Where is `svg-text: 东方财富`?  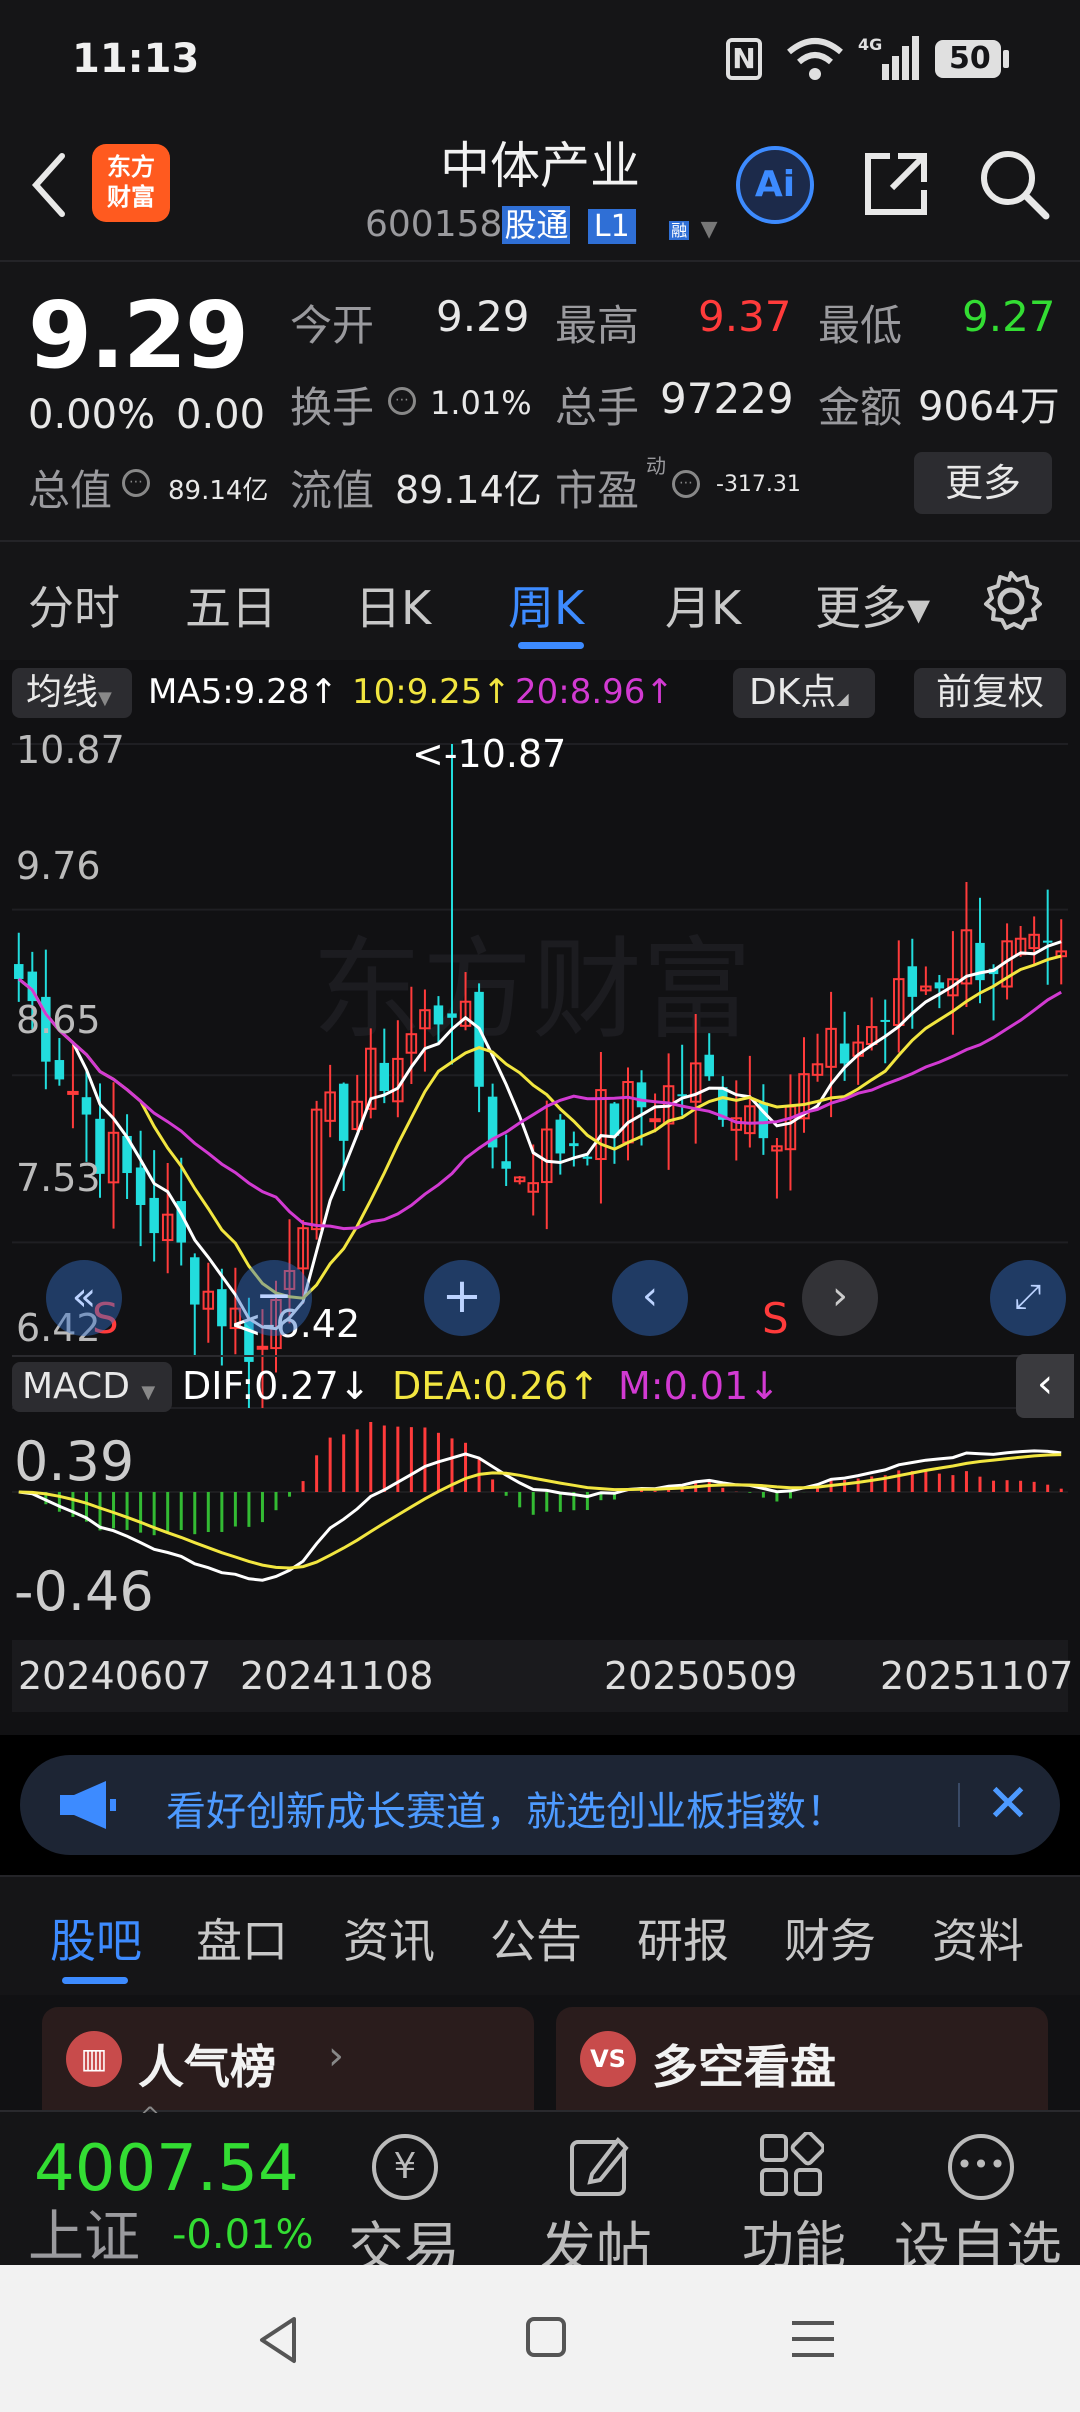
svg-text: 东方财富 is located at coordinates (532, 990).